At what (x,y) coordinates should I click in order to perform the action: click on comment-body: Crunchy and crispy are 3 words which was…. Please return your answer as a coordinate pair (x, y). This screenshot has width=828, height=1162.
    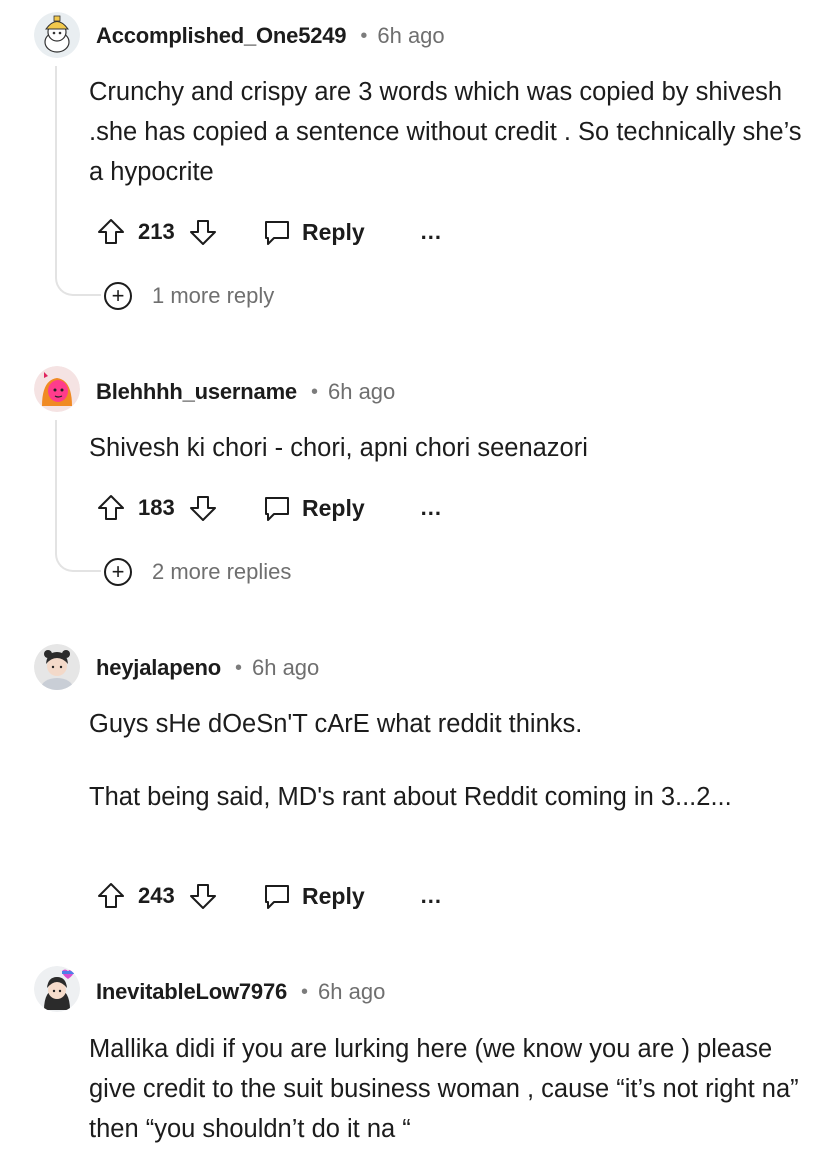
    Looking at the image, I should click on (449, 132).